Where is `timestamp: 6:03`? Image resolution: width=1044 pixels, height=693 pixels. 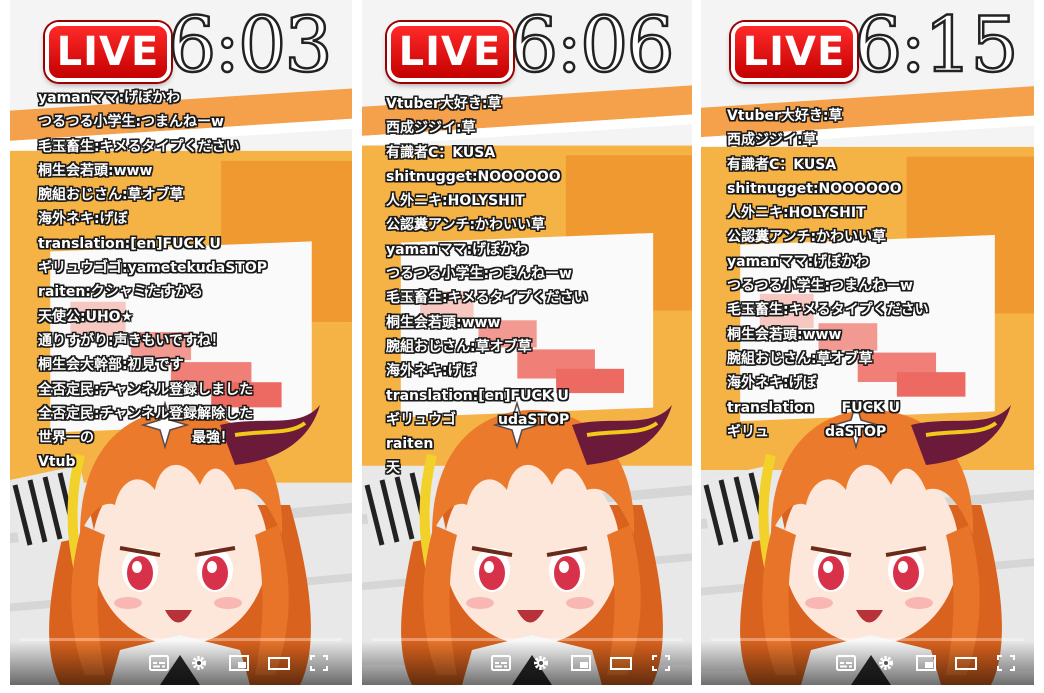 timestamp: 6:03 is located at coordinates (250, 45).